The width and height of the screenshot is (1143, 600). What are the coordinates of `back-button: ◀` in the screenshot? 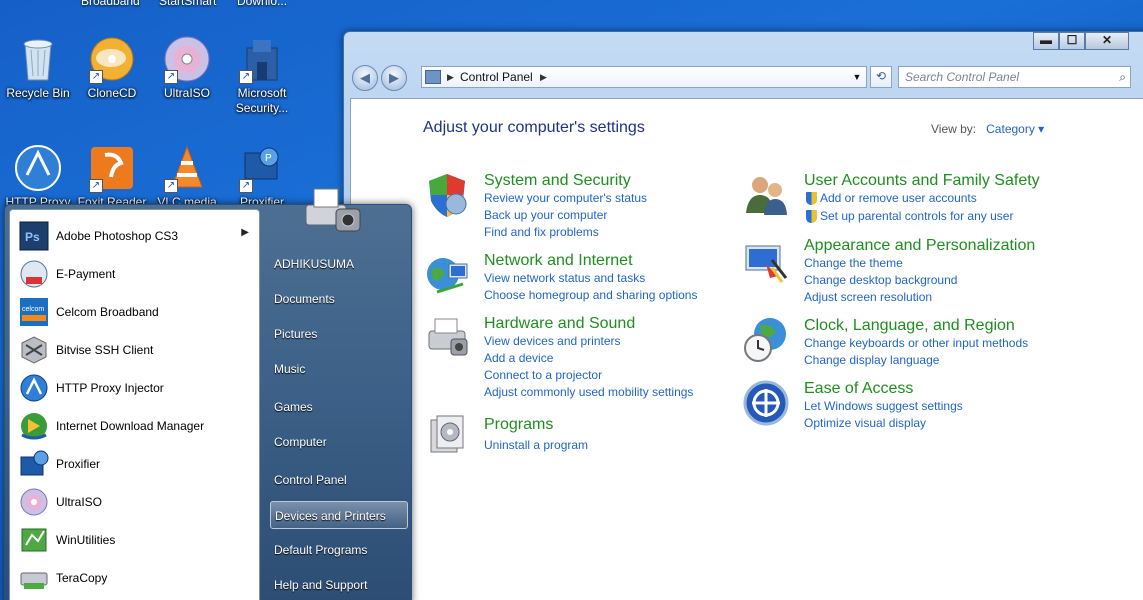 It's located at (365, 78).